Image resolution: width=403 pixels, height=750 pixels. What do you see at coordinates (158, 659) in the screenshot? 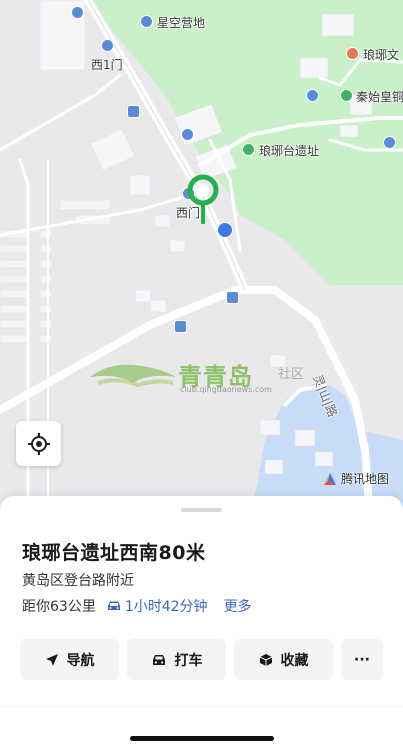
I see `taxi-icon` at bounding box center [158, 659].